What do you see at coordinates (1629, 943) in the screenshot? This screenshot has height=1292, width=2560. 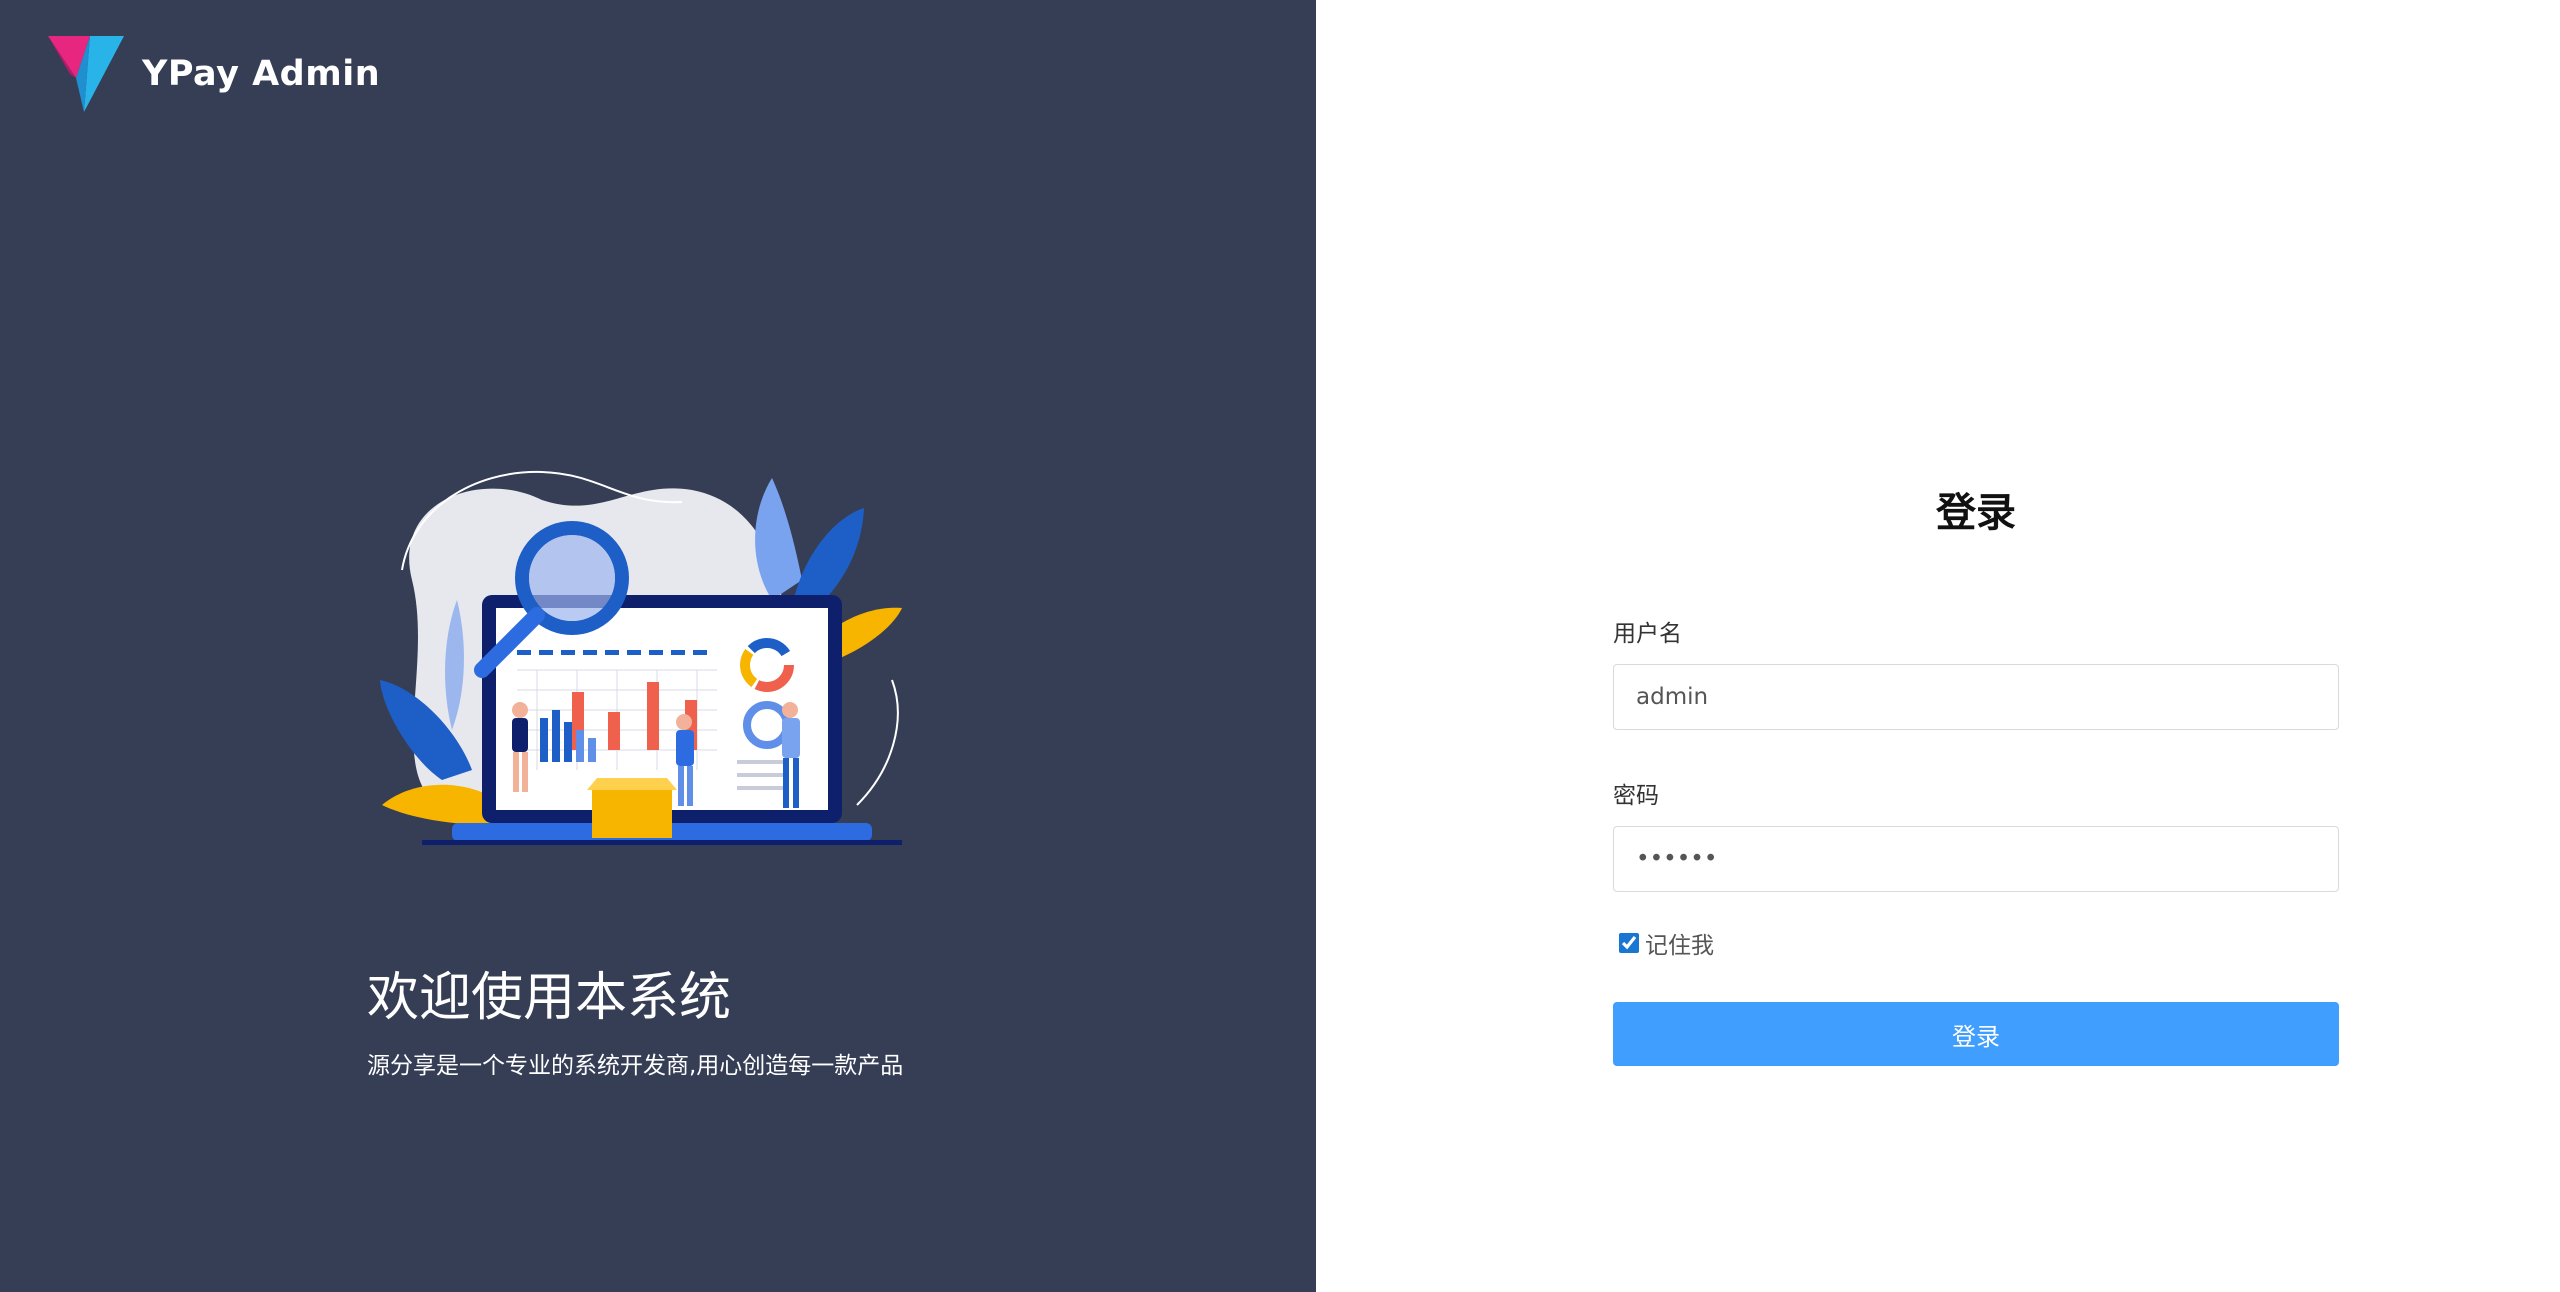 I see `remember-me-checkbox` at bounding box center [1629, 943].